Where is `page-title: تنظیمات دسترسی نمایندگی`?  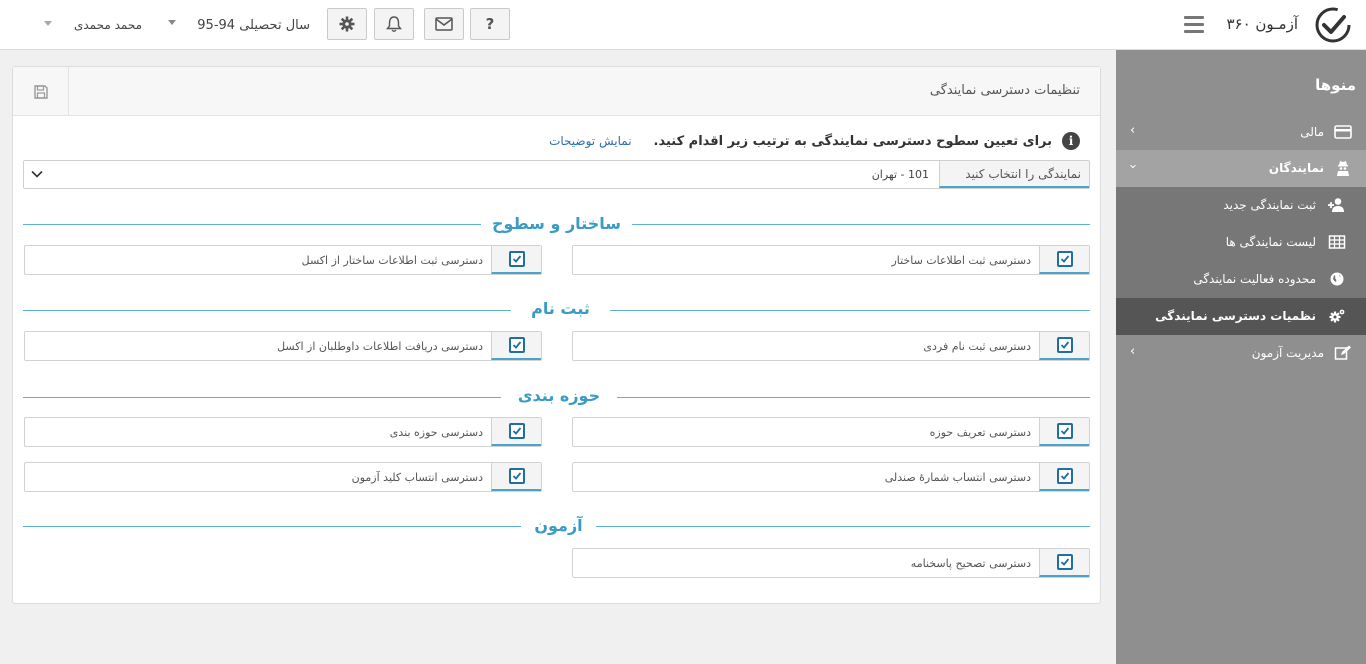 page-title: تنظیمات دسترسی نمایندگی is located at coordinates (1004, 90).